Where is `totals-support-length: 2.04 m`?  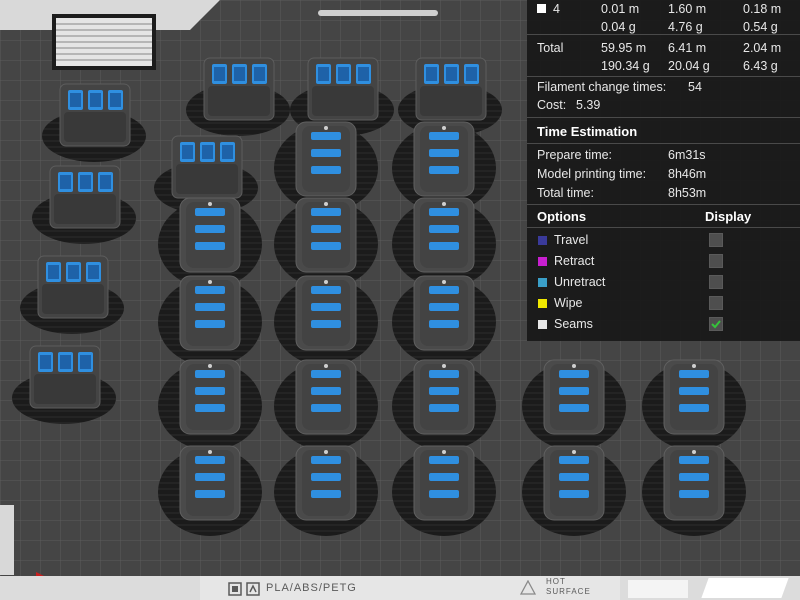 totals-support-length: 2.04 m is located at coordinates (762, 48).